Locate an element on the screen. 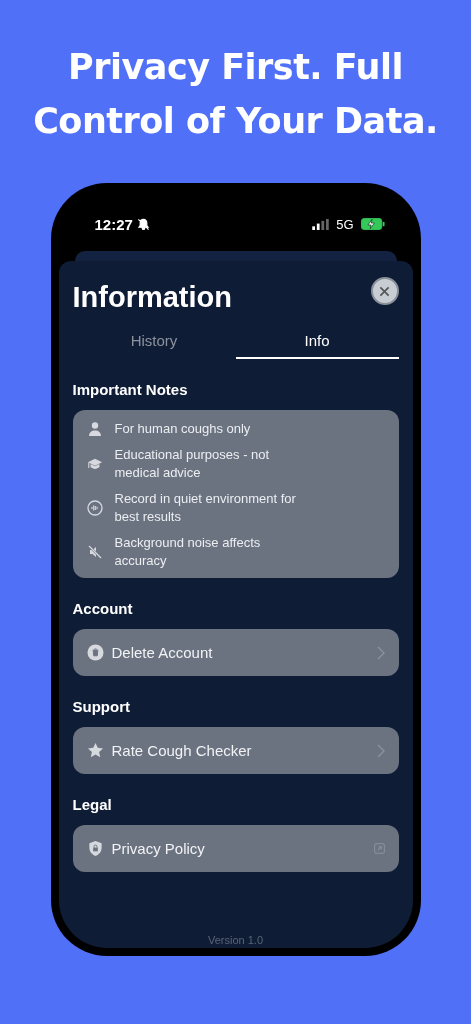  section-heading: Important Notes is located at coordinates (130, 389).